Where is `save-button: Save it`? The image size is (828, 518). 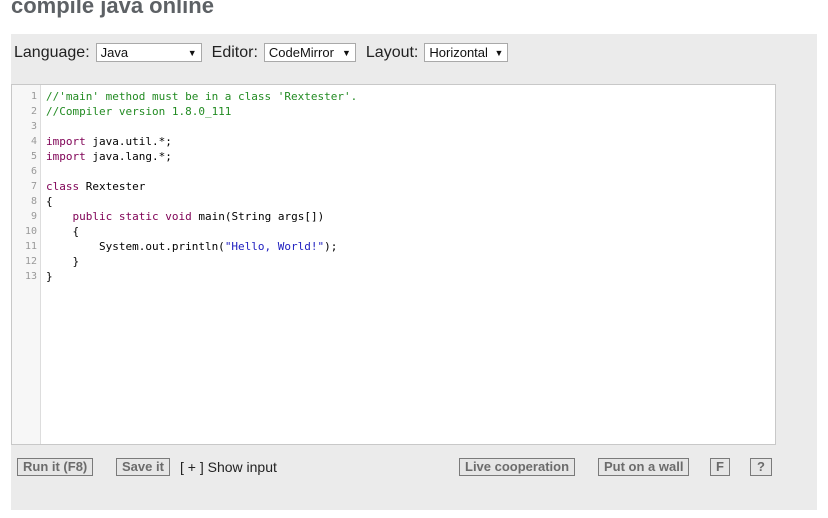
save-button: Save it is located at coordinates (143, 467).